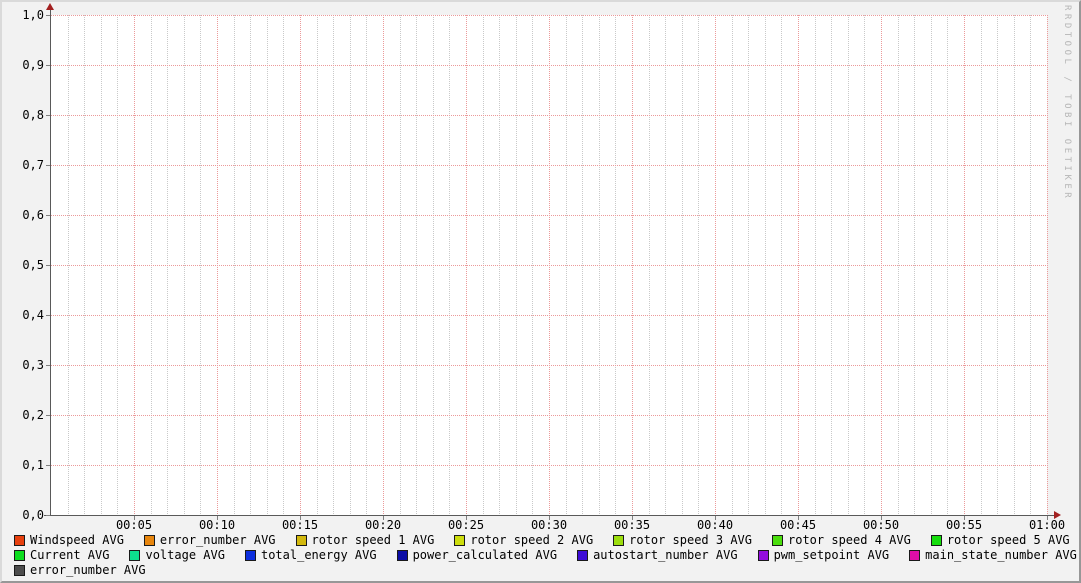  What do you see at coordinates (1001, 555) in the screenshot?
I see `legend-label: main_state_number AVG` at bounding box center [1001, 555].